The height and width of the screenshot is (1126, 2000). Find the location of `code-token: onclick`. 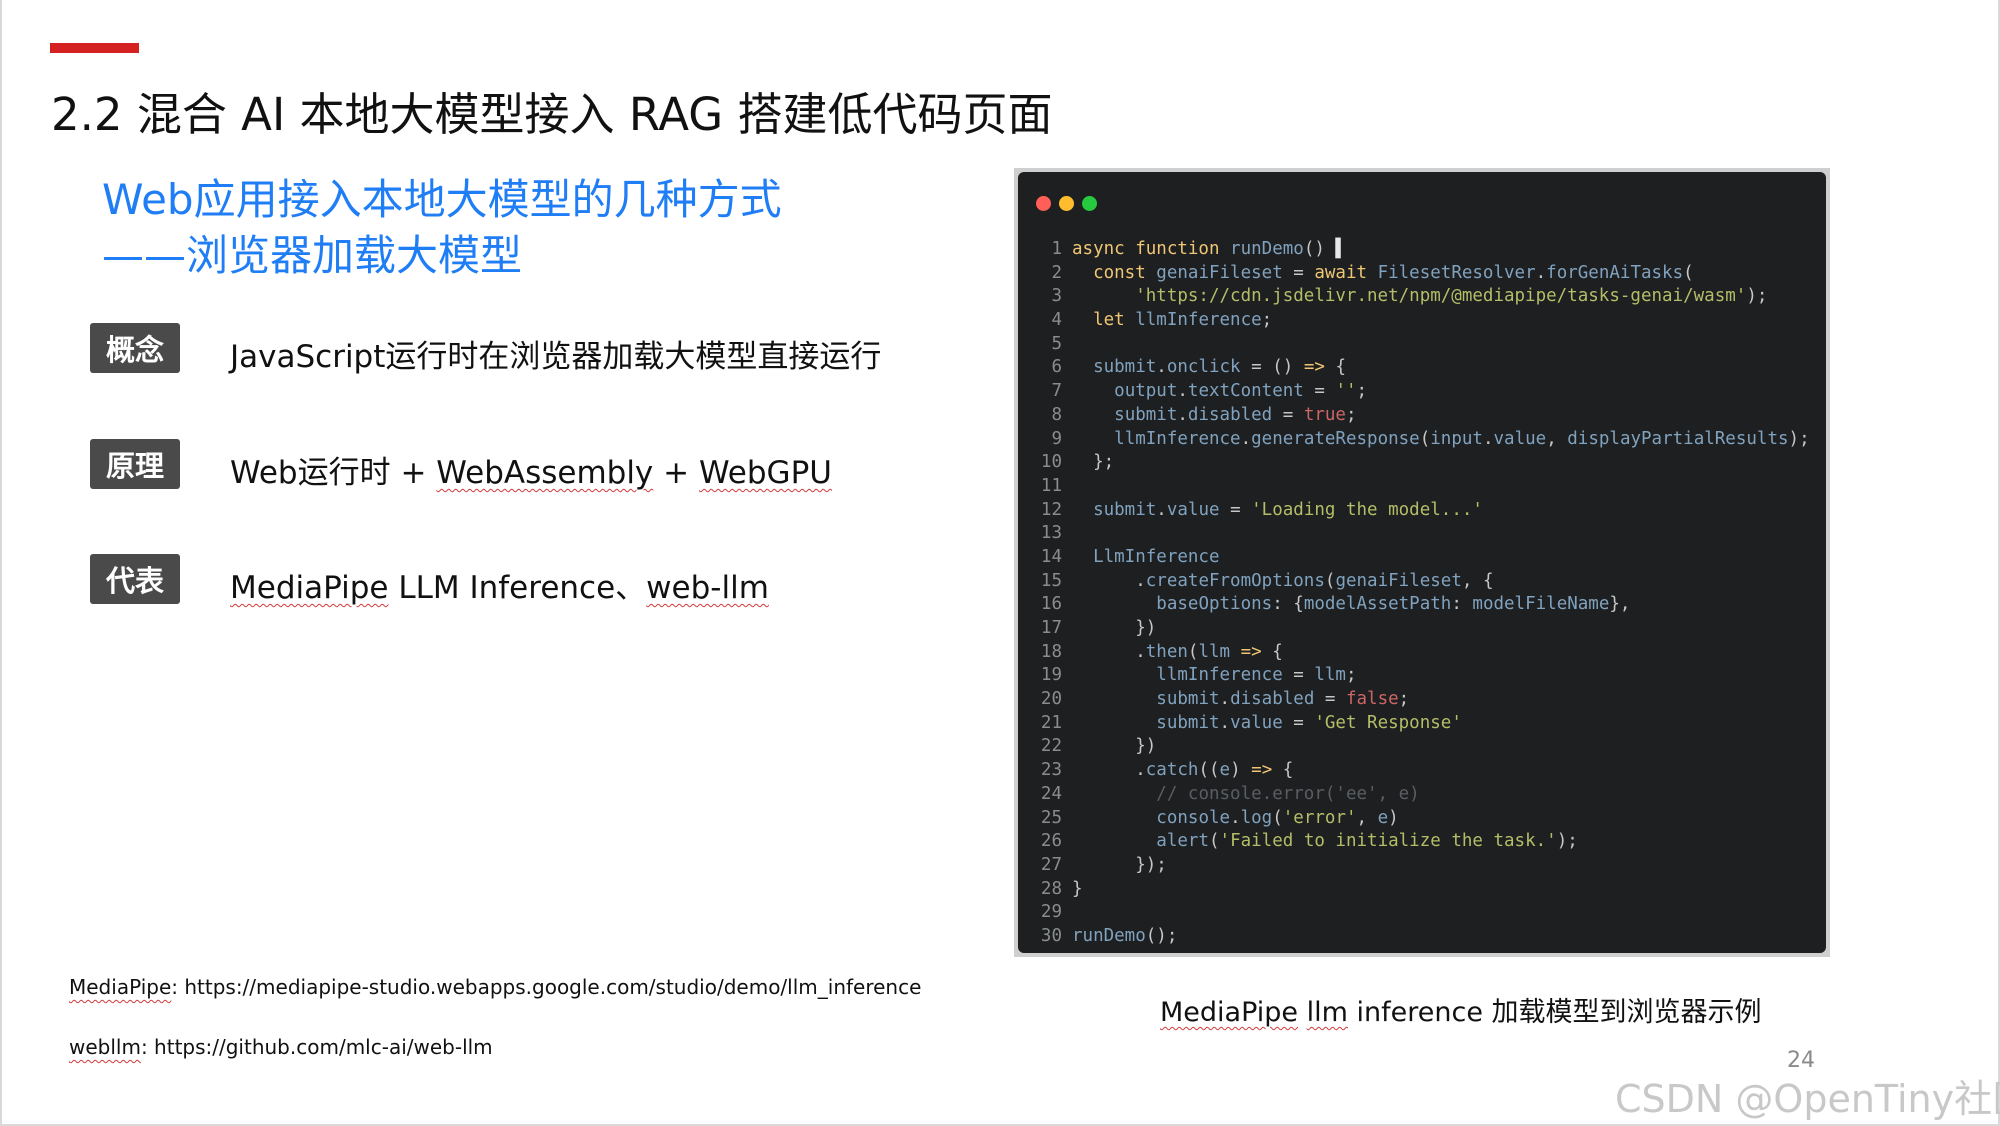

code-token: onclick is located at coordinates (1203, 367).